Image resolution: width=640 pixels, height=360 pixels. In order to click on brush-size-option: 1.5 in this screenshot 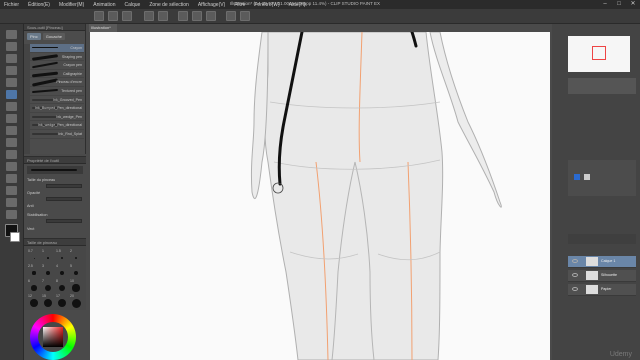, I will do `click(62, 255)`.